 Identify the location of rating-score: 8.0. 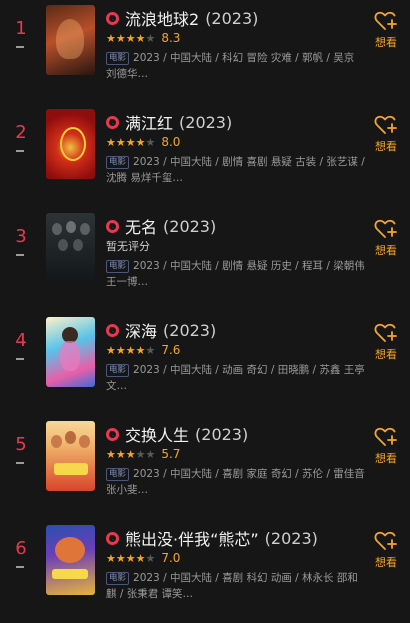
(171, 142).